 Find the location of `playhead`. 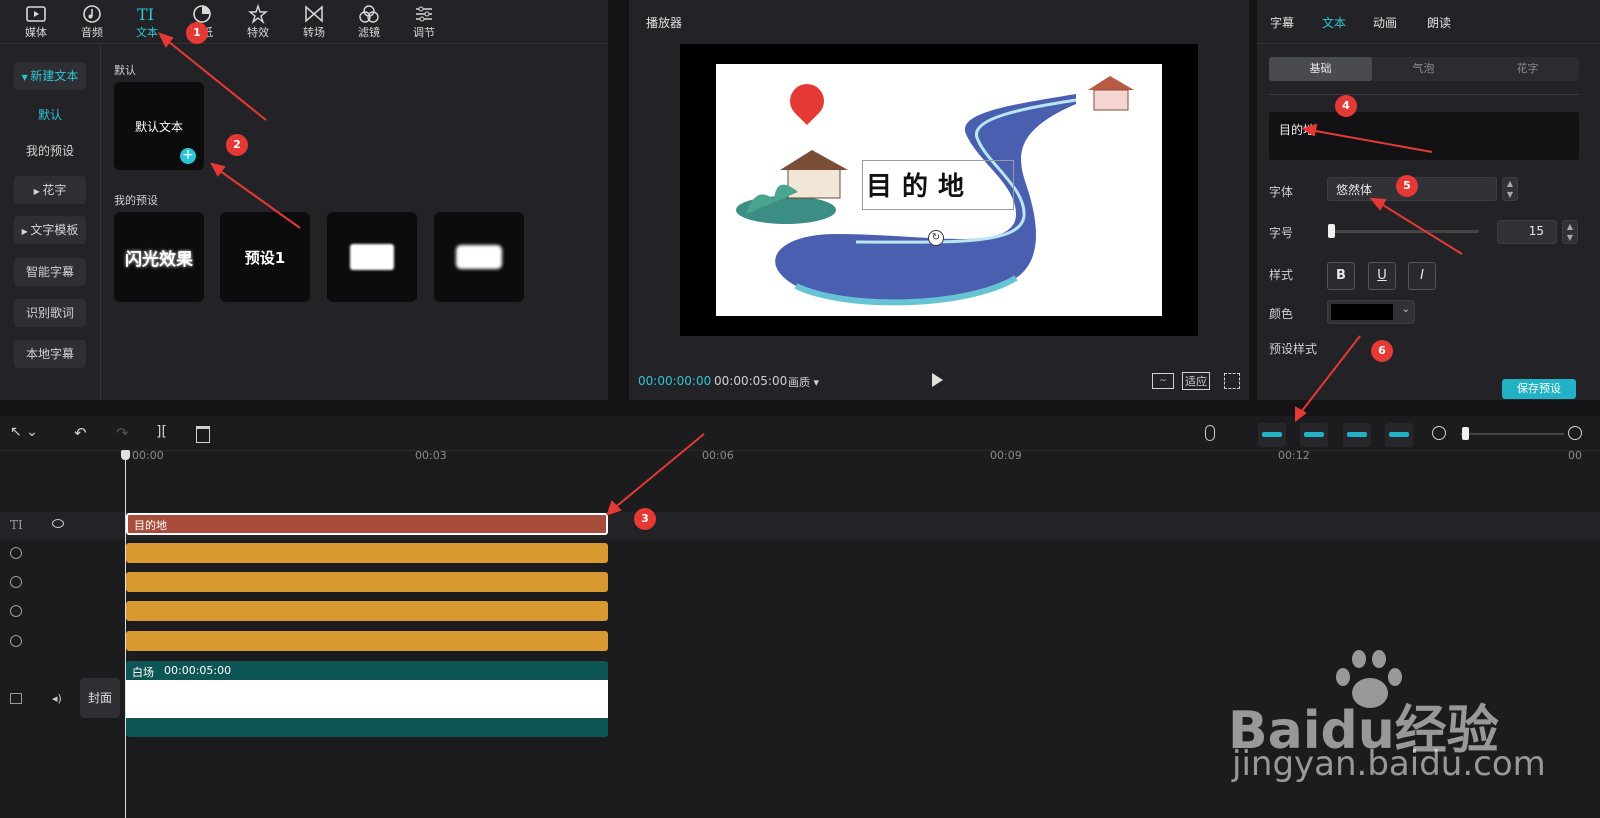

playhead is located at coordinates (125, 634).